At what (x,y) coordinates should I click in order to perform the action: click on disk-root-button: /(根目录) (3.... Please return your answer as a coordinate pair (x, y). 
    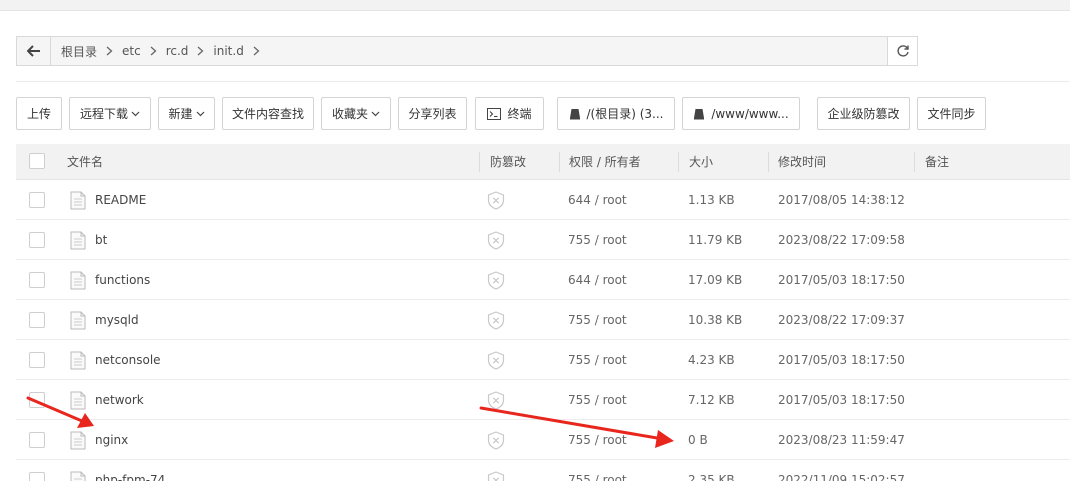
    Looking at the image, I should click on (616, 113).